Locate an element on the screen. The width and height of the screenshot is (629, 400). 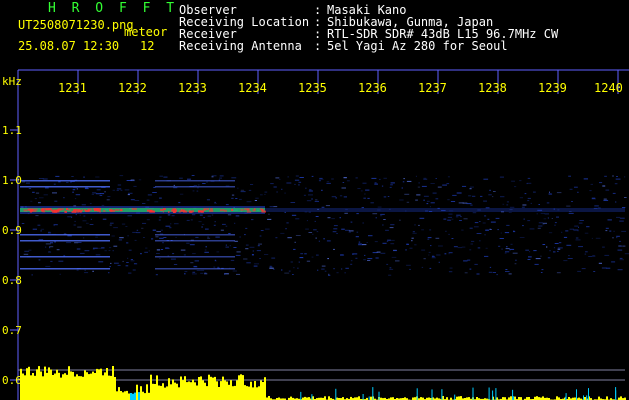
meteor-count: 12 is located at coordinates (147, 46).